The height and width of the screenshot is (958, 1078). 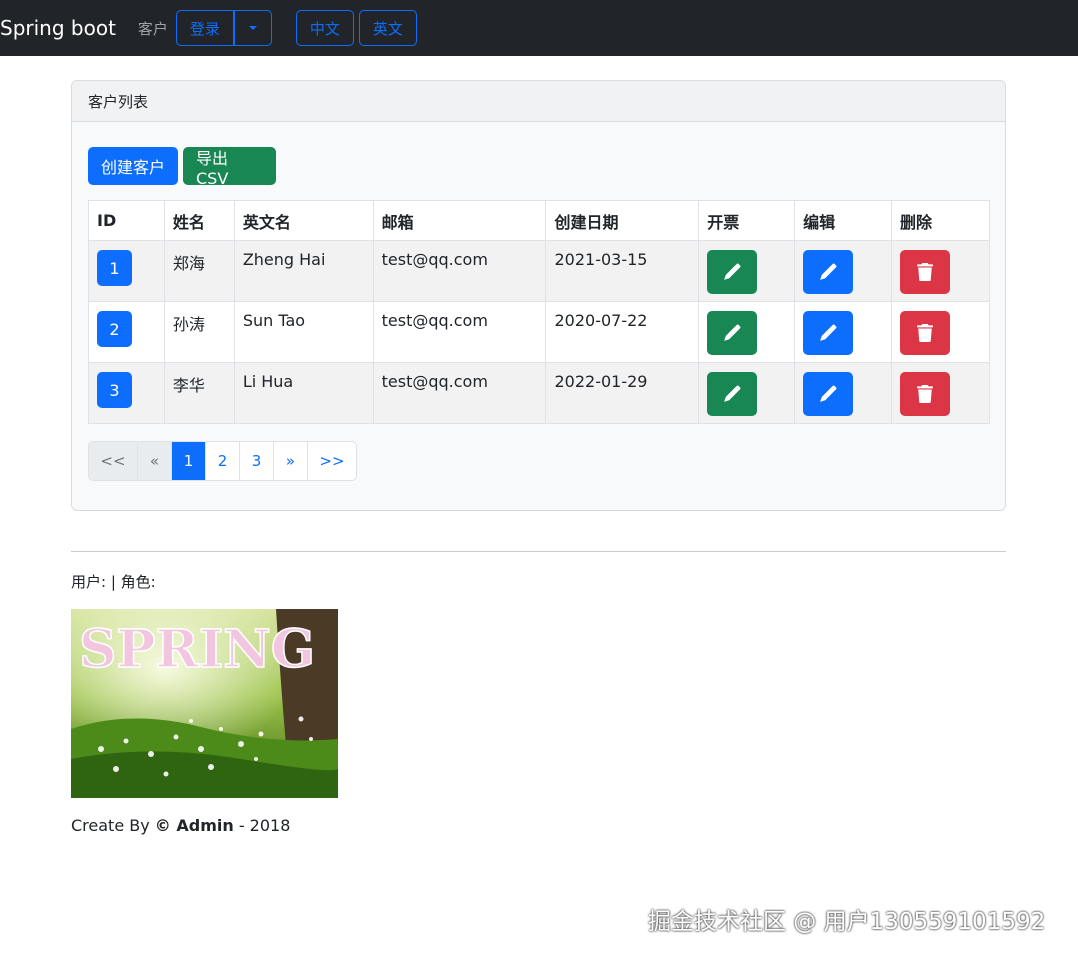 What do you see at coordinates (114, 390) in the screenshot?
I see `customer-id-badge: 3` at bounding box center [114, 390].